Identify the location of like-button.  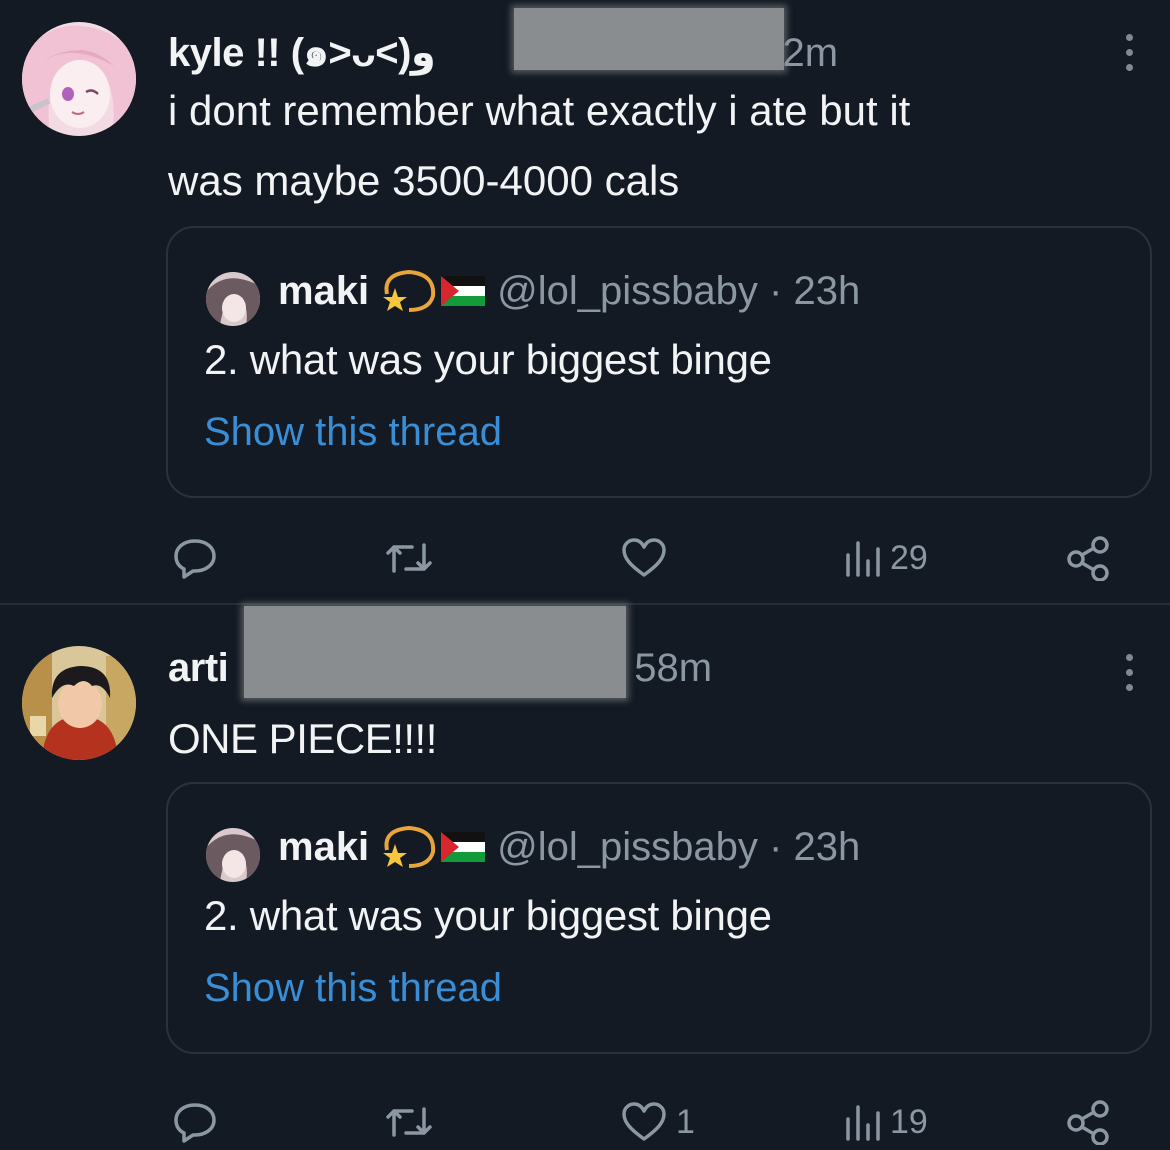
(648, 558).